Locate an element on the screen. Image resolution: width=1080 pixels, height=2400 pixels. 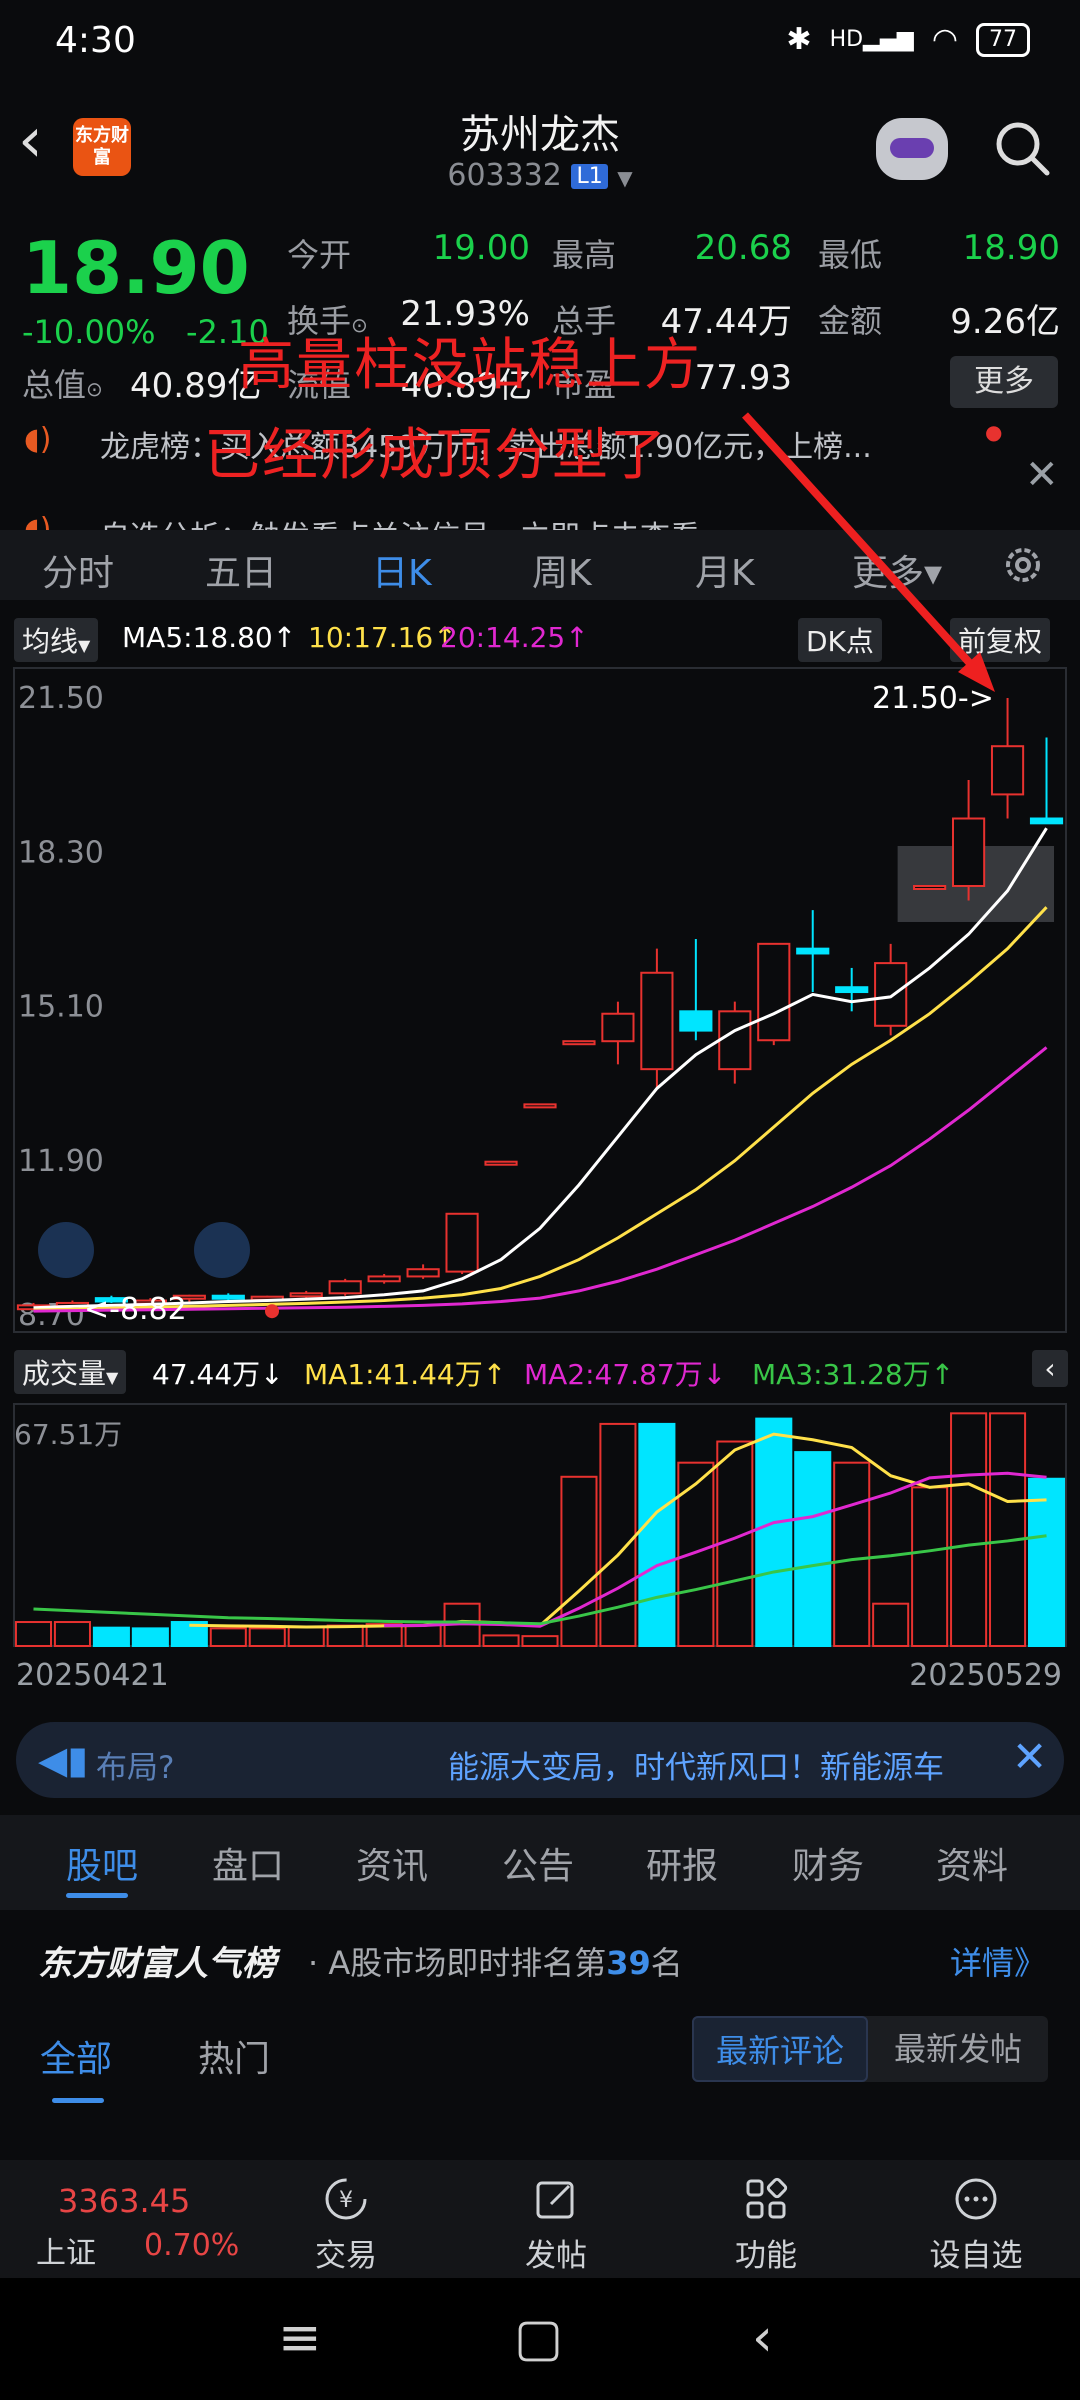
arrow-line is located at coordinates (865, 547).